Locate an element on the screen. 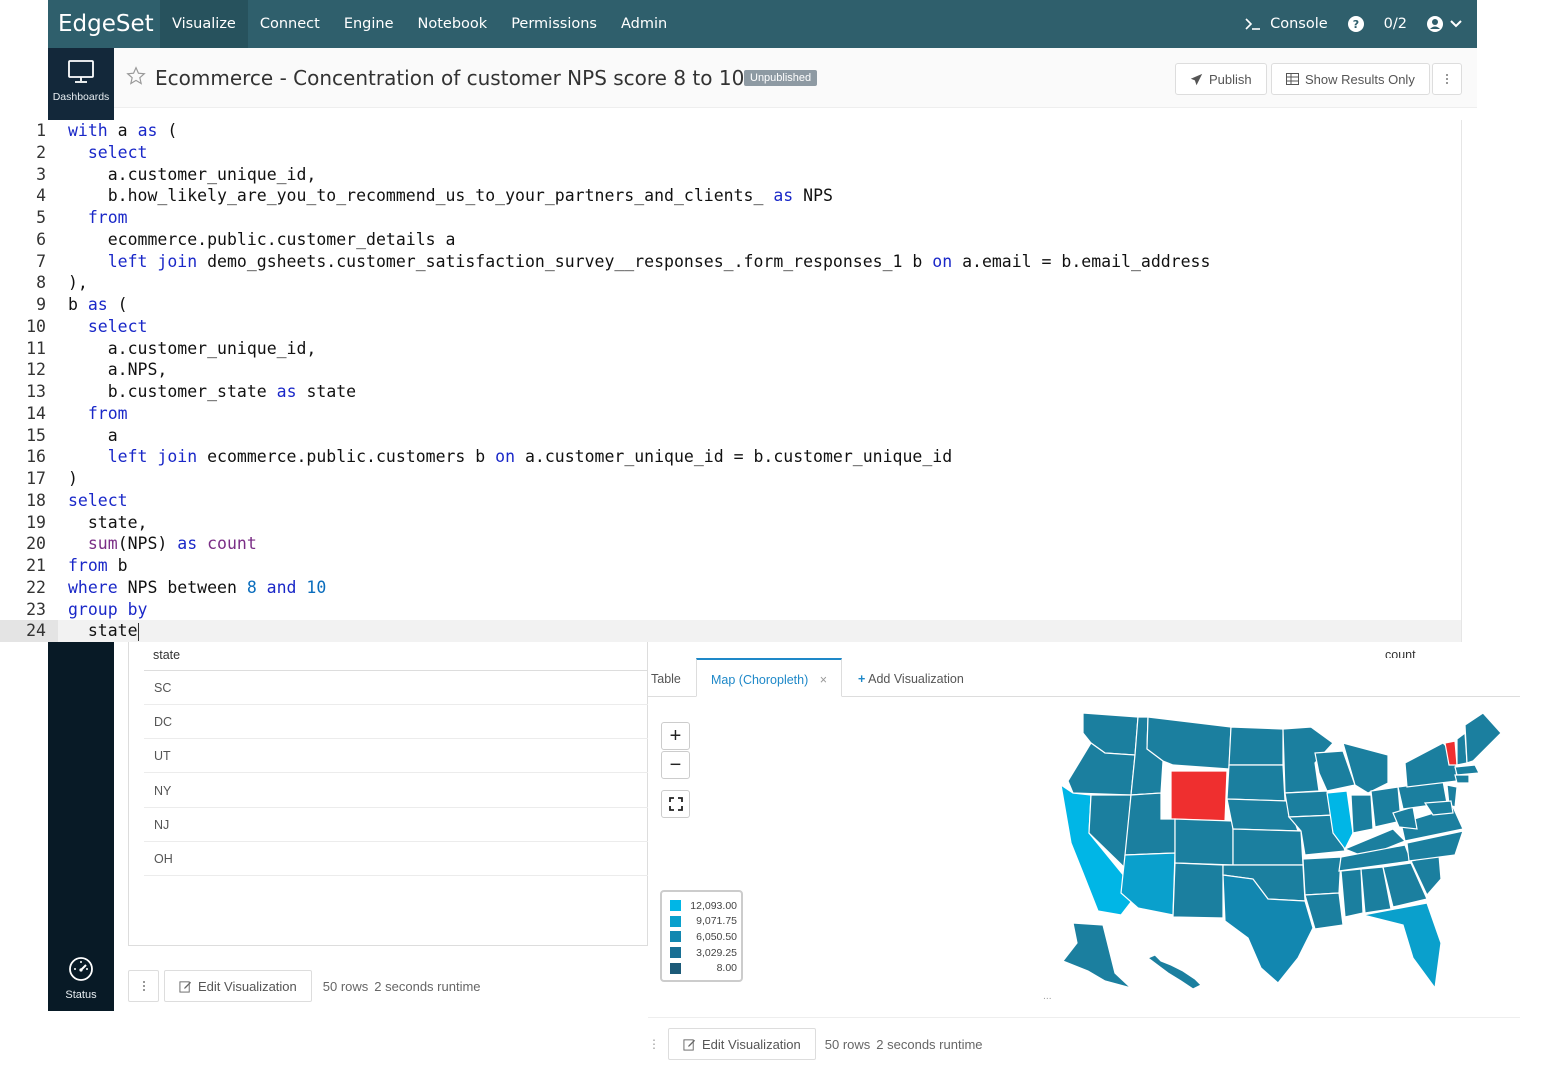  edit-visualization-button: Edit Visualization is located at coordinates (238, 986).